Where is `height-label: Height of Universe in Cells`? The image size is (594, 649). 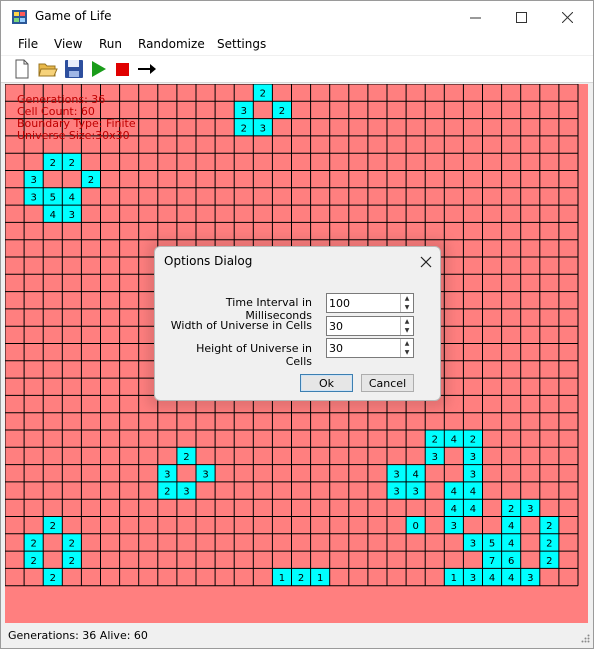 height-label: Height of Universe in Cells is located at coordinates (254, 355).